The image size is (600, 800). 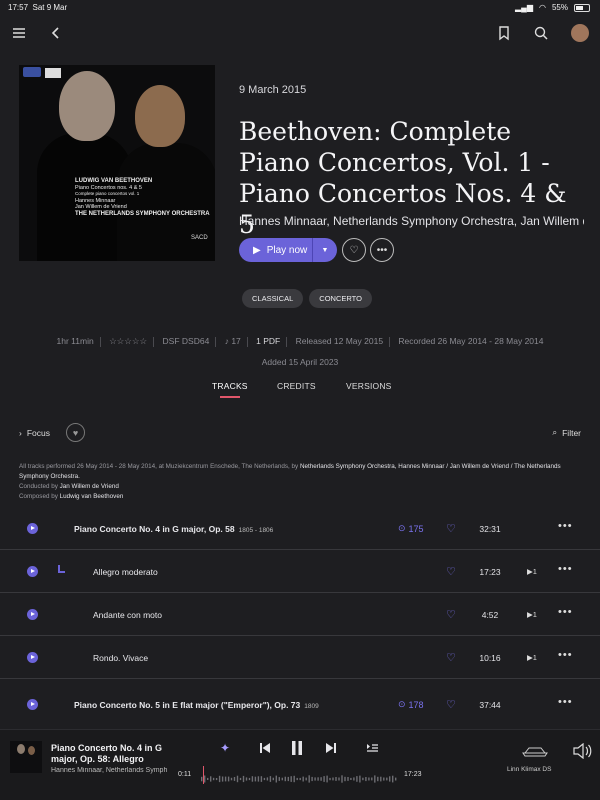 I want to click on menu-icon, so click(x=19, y=33).